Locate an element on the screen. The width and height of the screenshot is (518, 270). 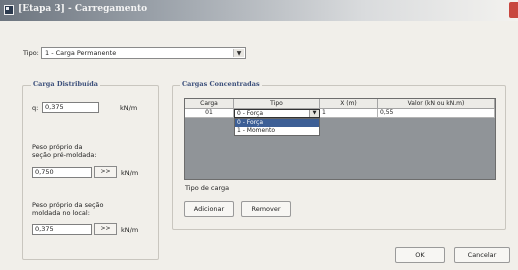
peso-local-label-line1: Peso próprio da seção is located at coordinates (68, 205).